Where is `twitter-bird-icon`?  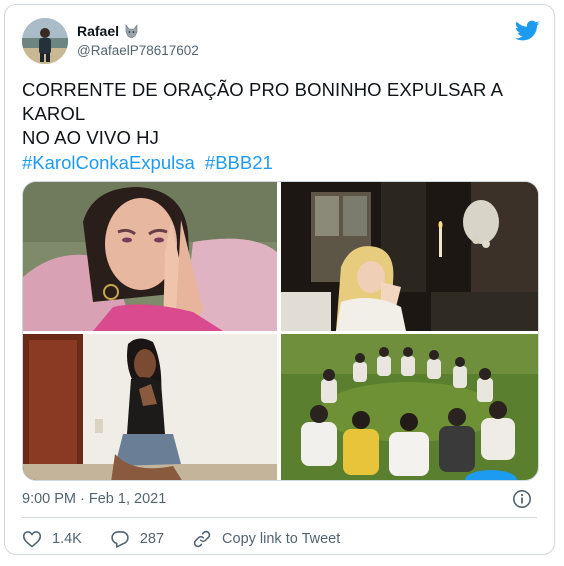 twitter-bird-icon is located at coordinates (527, 31).